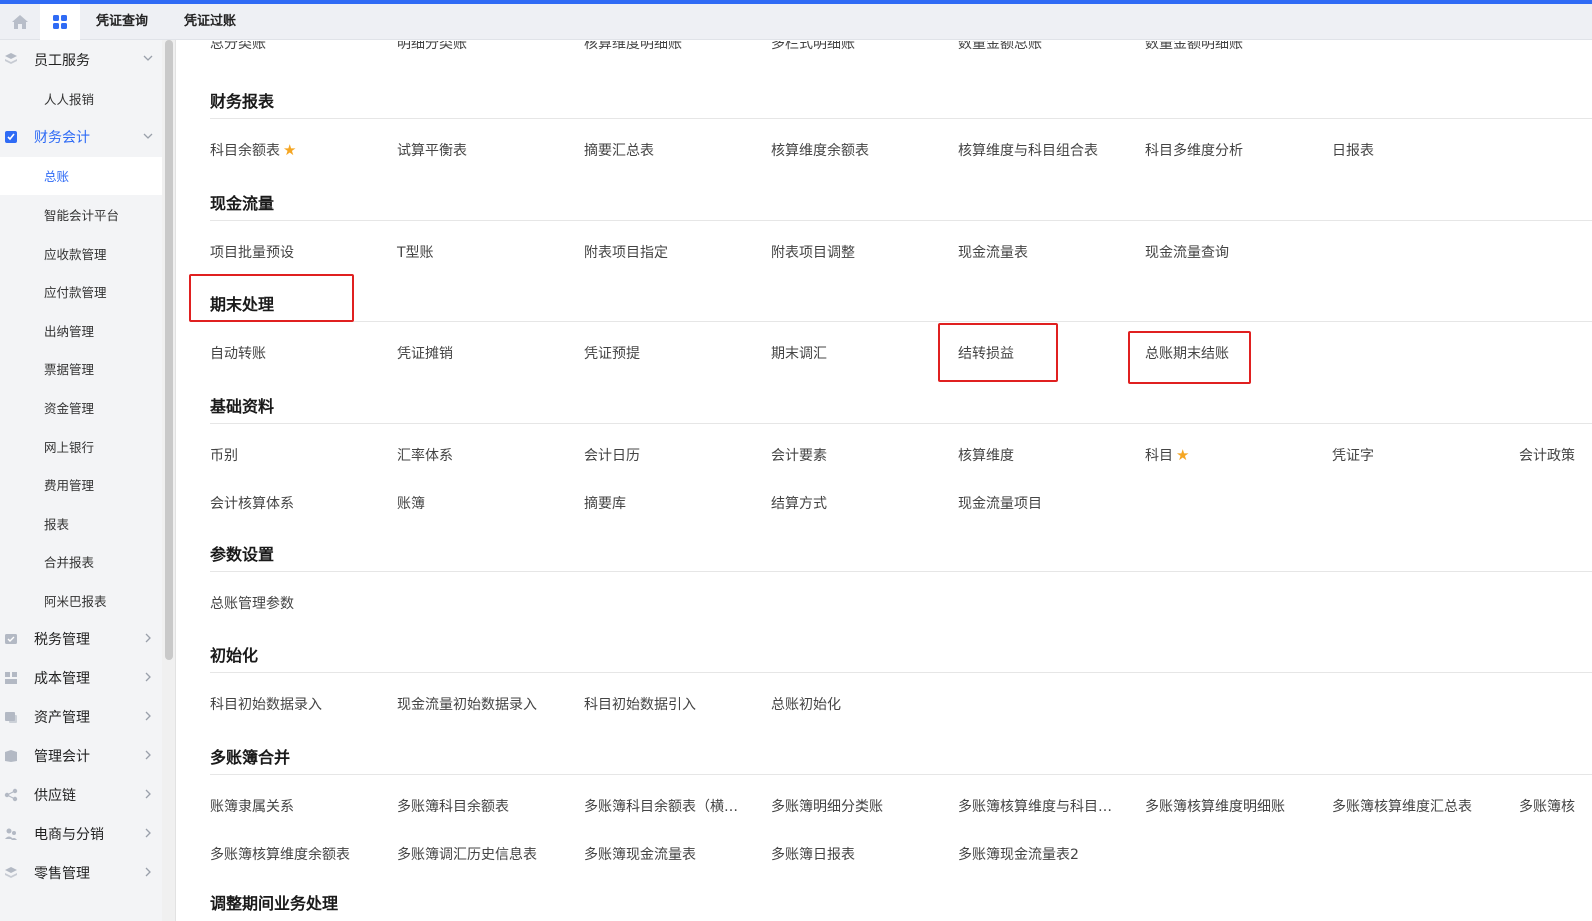 This screenshot has width=1592, height=921. Describe the element at coordinates (1189, 357) in the screenshot. I see `highlight-box` at that location.